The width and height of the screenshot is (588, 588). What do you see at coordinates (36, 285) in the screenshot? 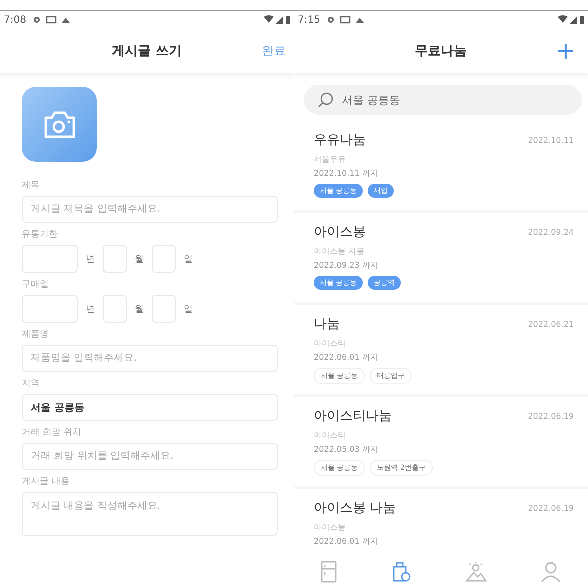
I see `field-label: 구매일` at bounding box center [36, 285].